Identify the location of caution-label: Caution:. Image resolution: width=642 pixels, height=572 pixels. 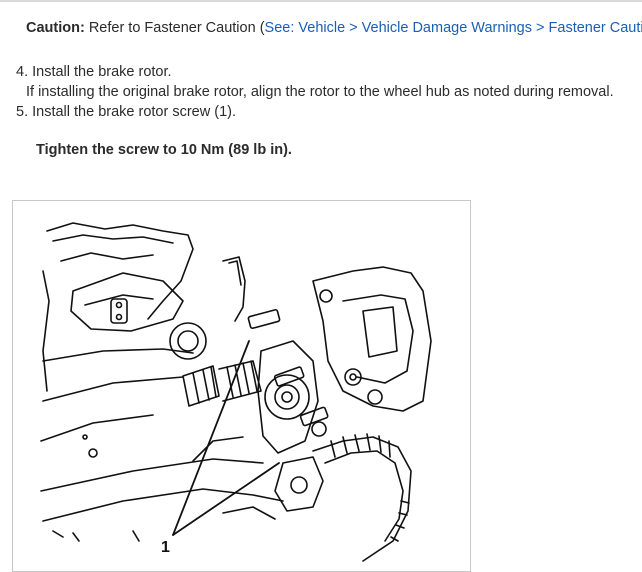
(55, 28).